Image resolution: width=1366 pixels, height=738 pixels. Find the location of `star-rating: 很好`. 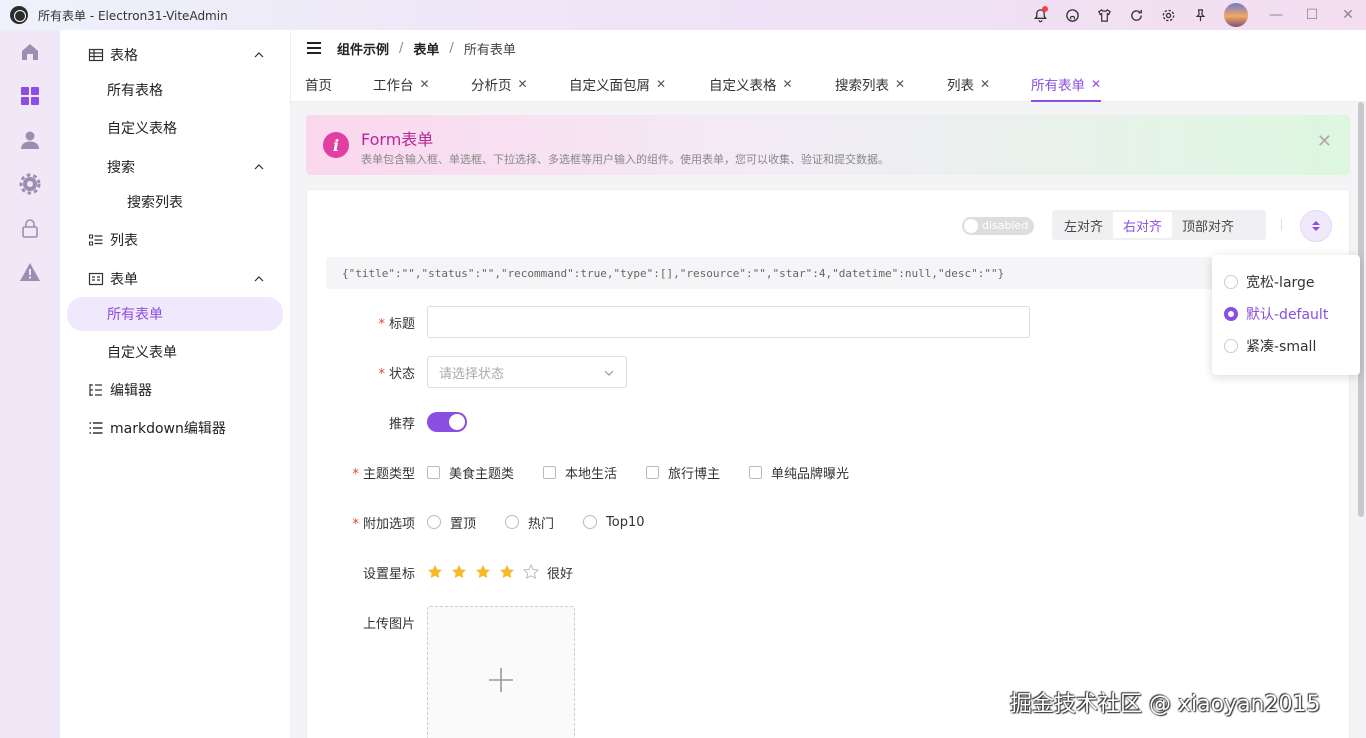

star-rating: 很好 is located at coordinates (500, 572).